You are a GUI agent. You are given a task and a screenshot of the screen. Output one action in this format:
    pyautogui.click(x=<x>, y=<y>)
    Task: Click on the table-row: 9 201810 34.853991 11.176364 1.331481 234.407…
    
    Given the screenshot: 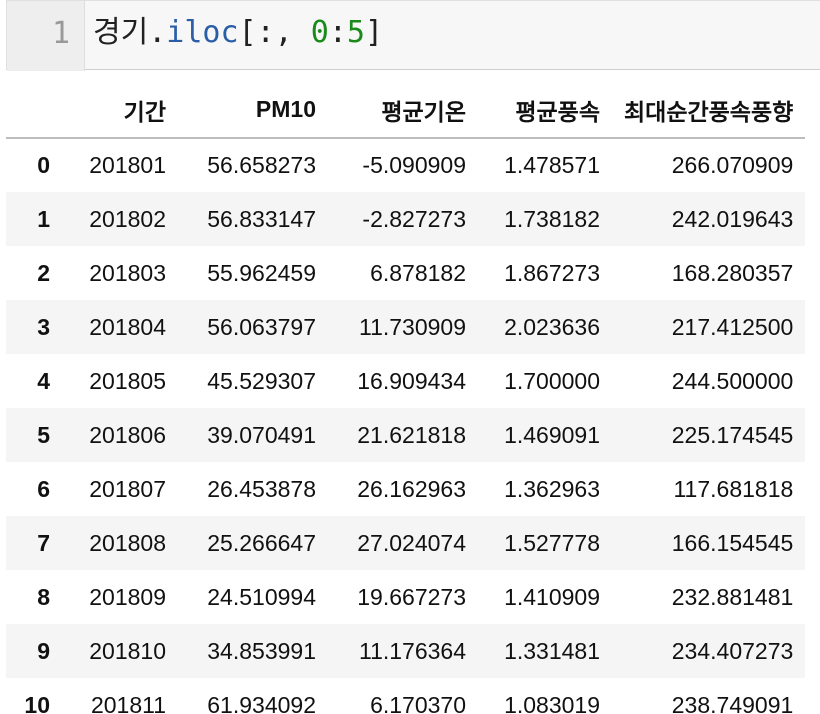 What is the action you would take?
    pyautogui.click(x=406, y=651)
    